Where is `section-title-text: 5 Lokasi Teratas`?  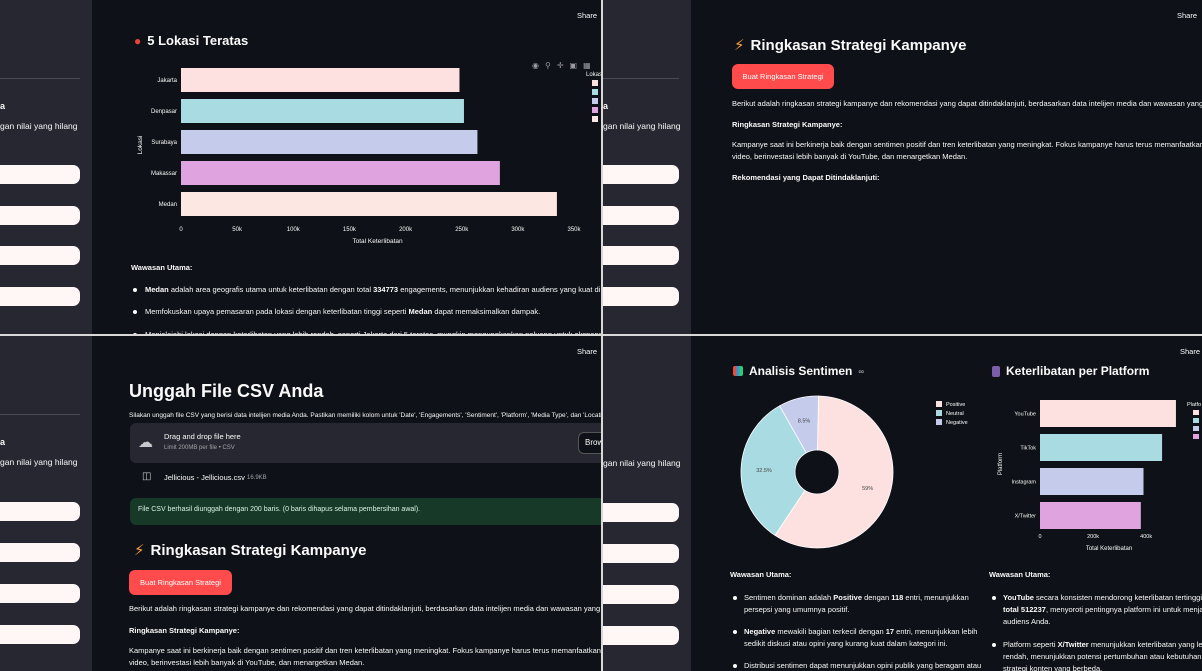
section-title-text: 5 Lokasi Teratas is located at coordinates (198, 40).